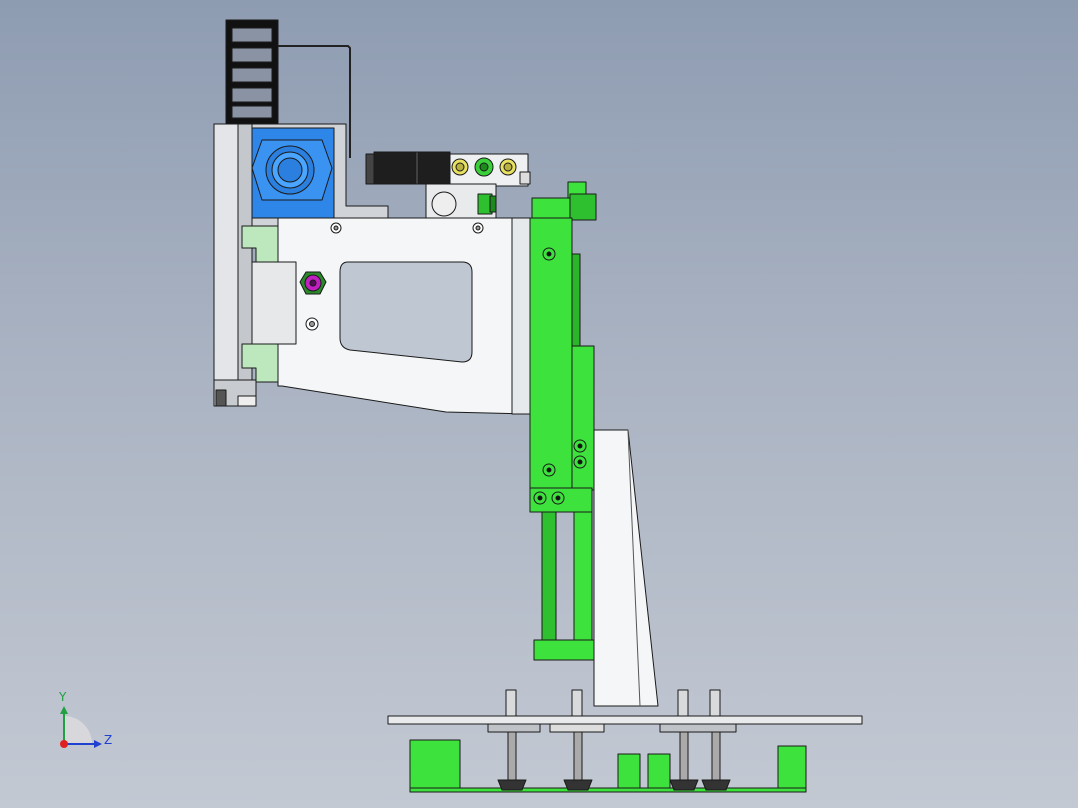 The image size is (1078, 808). Describe the element at coordinates (626, 568) in the screenshot. I see `support-tower` at that location.